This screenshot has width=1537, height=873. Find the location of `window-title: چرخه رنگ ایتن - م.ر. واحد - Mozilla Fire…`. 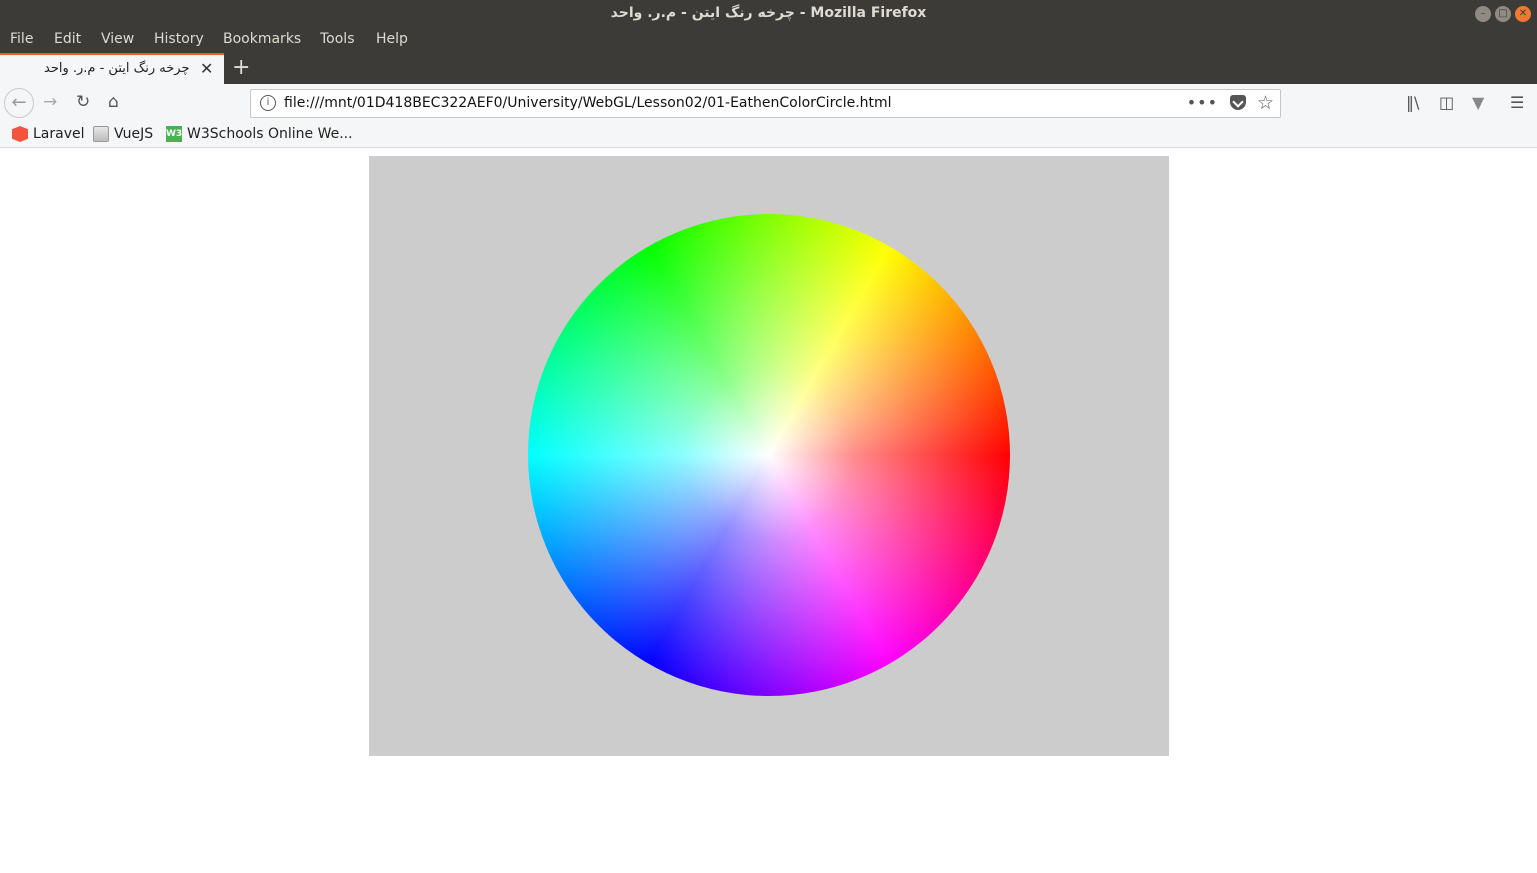

window-title: چرخه رنگ ایتن - م.ر. واحد - Mozilla Fire… is located at coordinates (768, 13).